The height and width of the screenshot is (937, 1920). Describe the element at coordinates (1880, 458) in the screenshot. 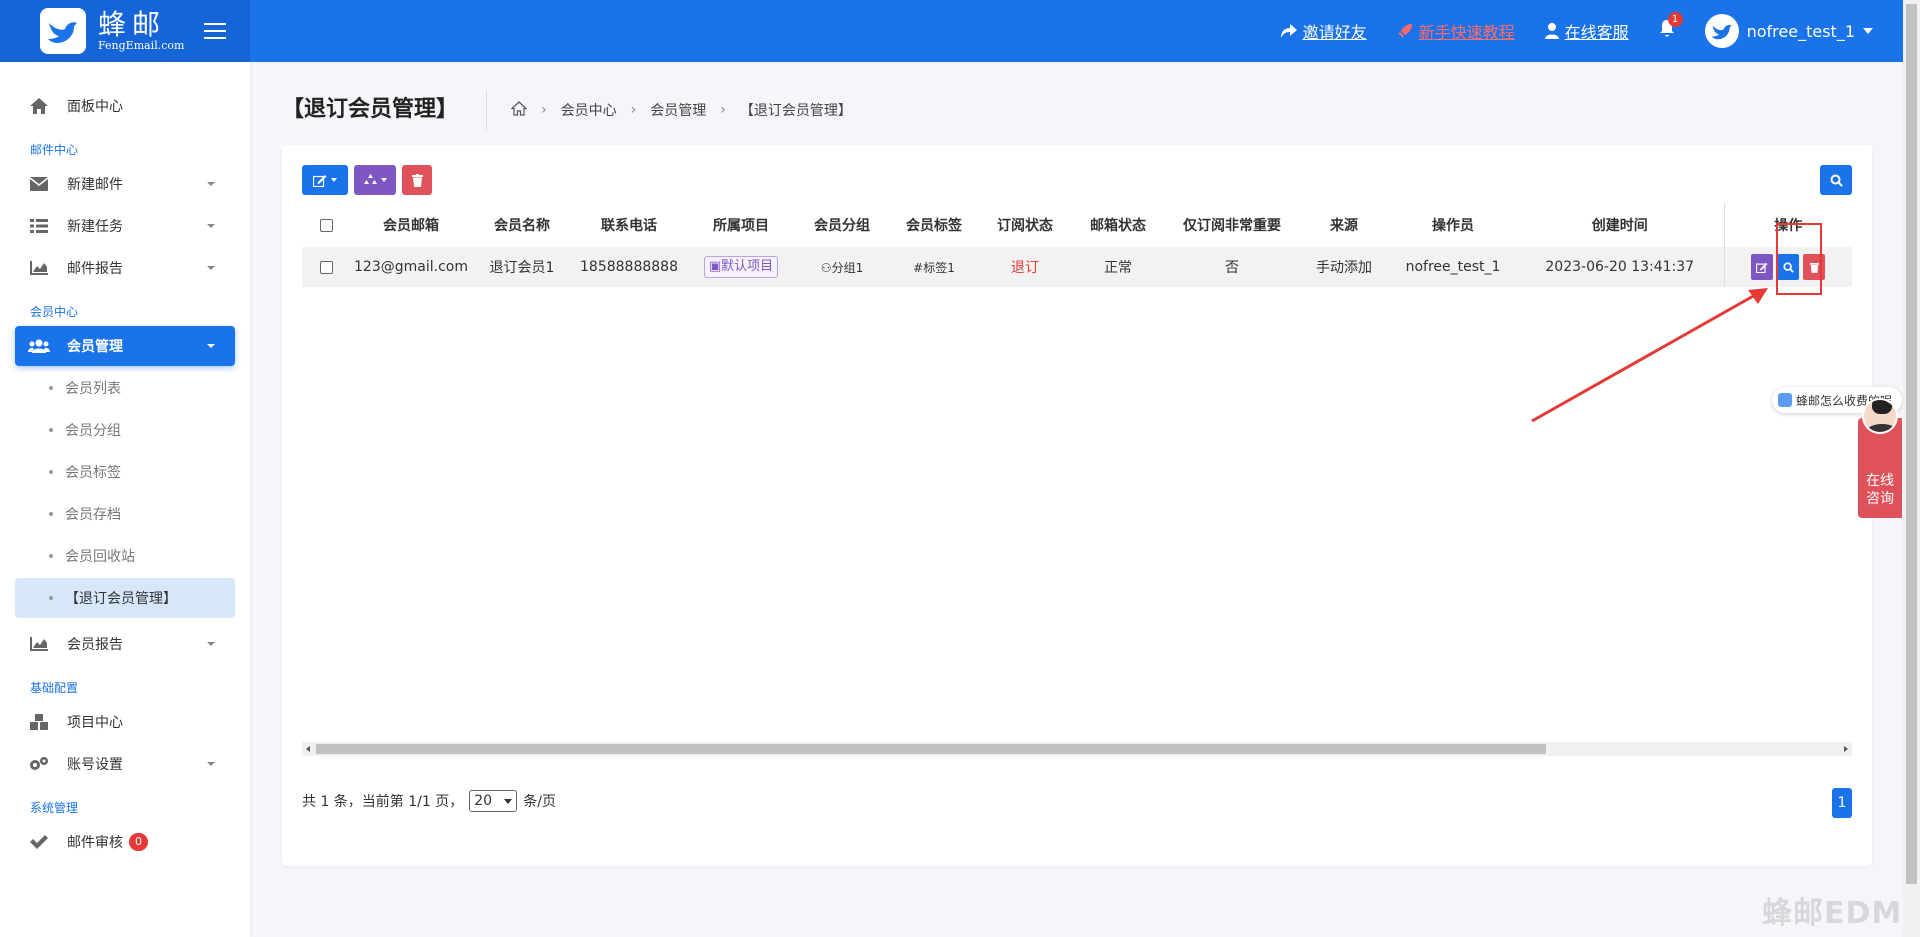

I see `online-consult-button: 在线咨询` at that location.